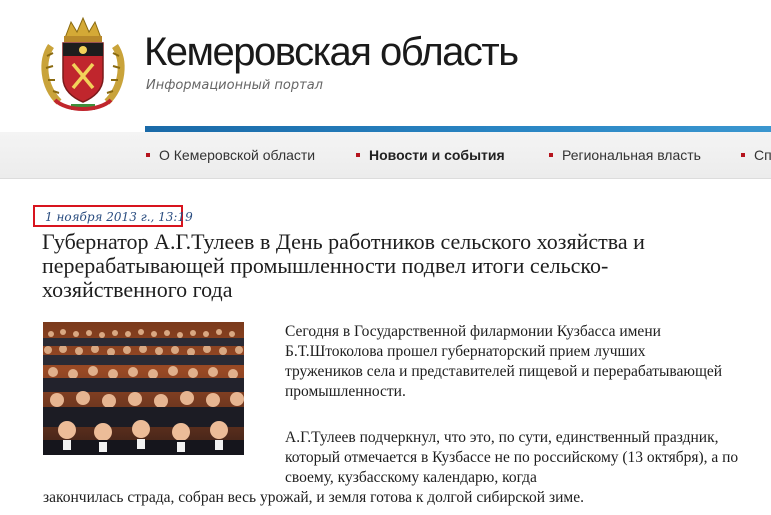  What do you see at coordinates (762, 155) in the screenshot?
I see `nav-item-label: Сп` at bounding box center [762, 155].